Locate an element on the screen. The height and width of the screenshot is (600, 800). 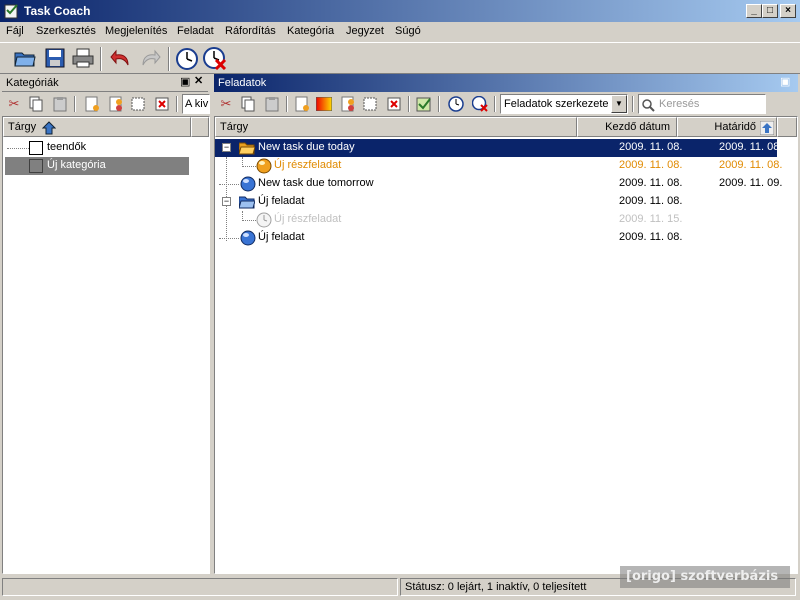
new-task-button is located at coordinates (302, 104).